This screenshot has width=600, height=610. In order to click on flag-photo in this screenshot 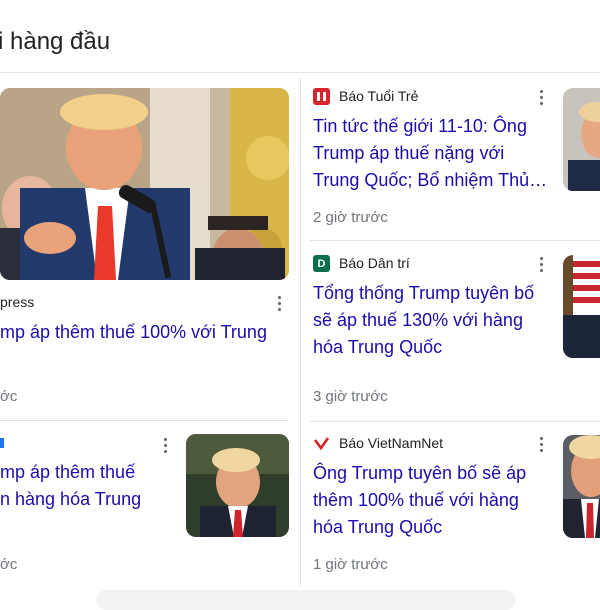, I will do `click(581, 306)`.